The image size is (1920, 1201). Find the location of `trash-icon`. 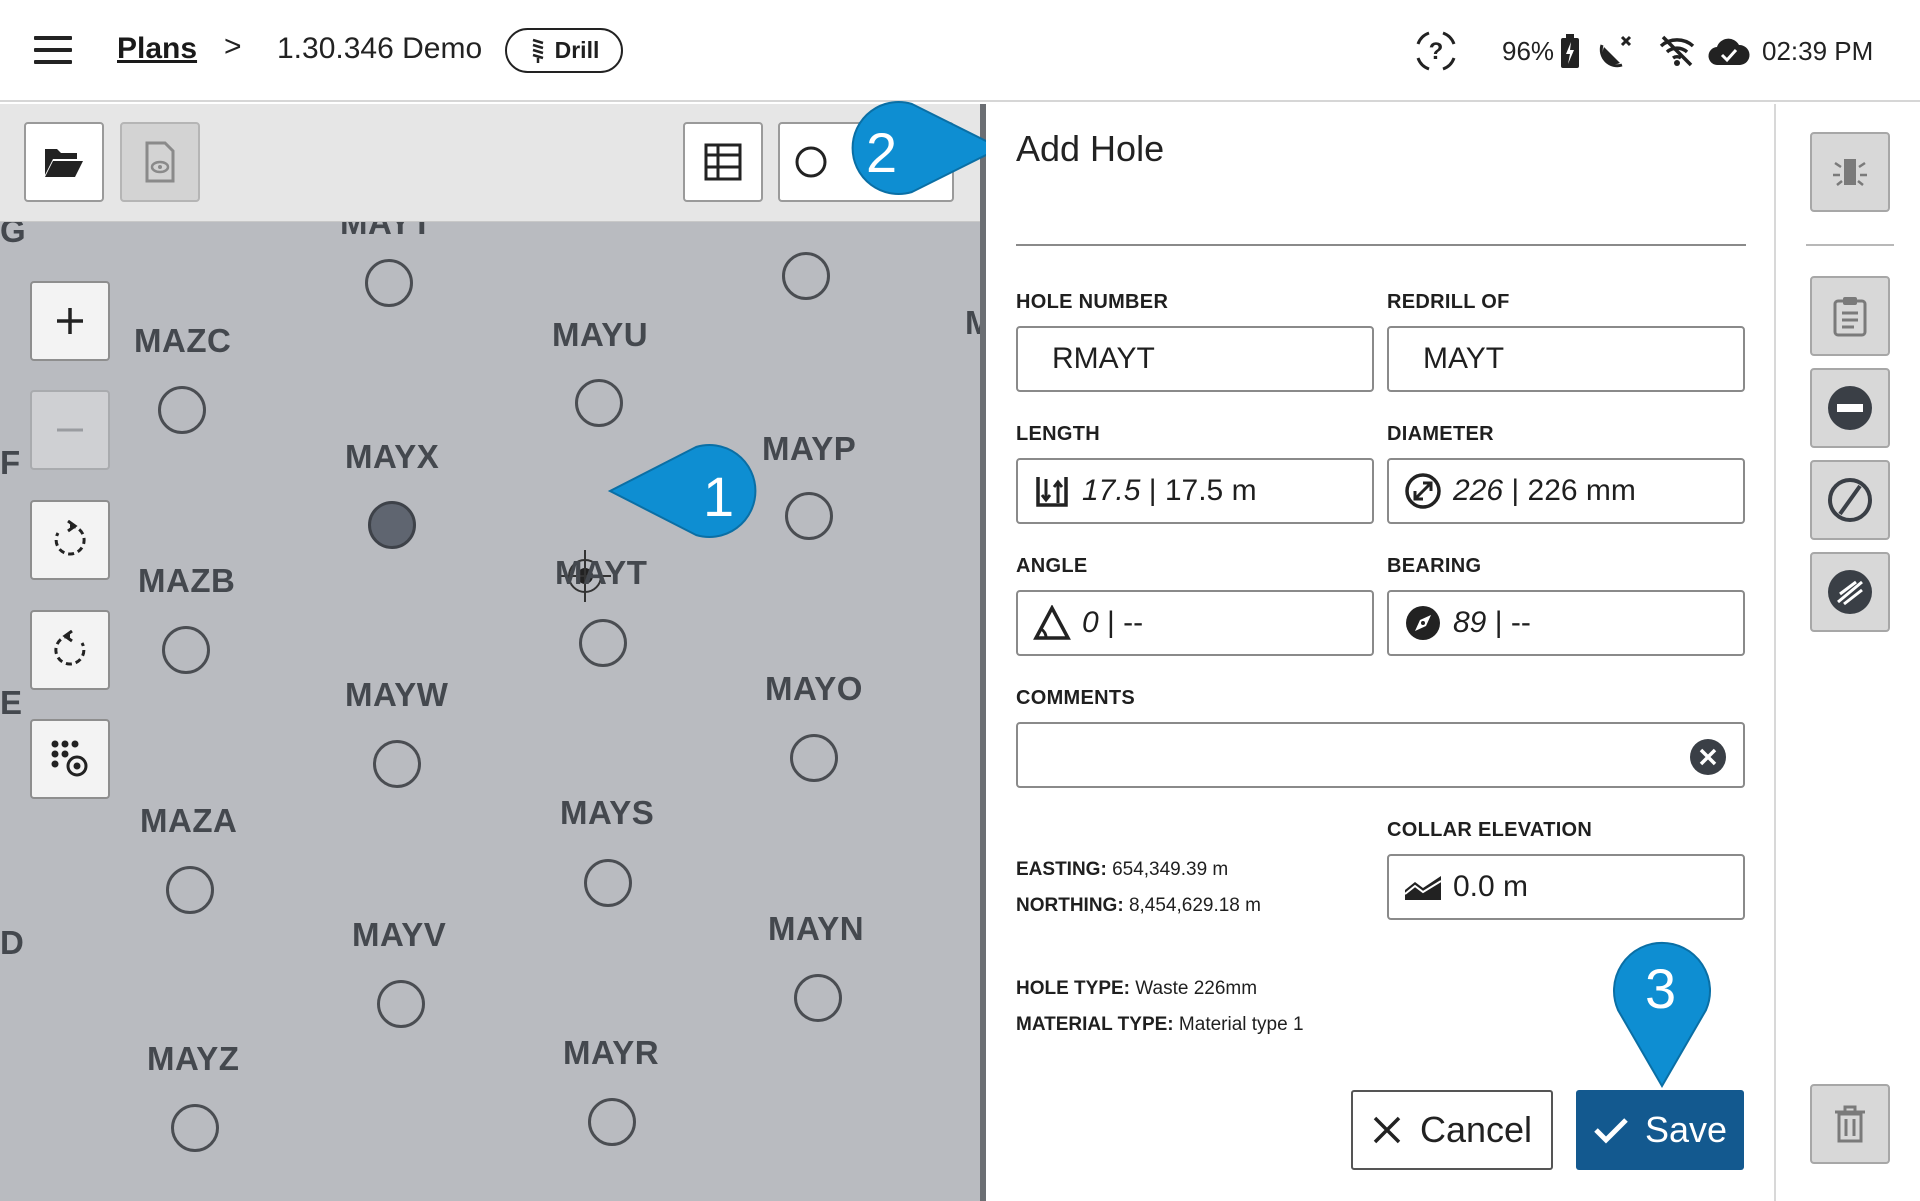

trash-icon is located at coordinates (1850, 1124).